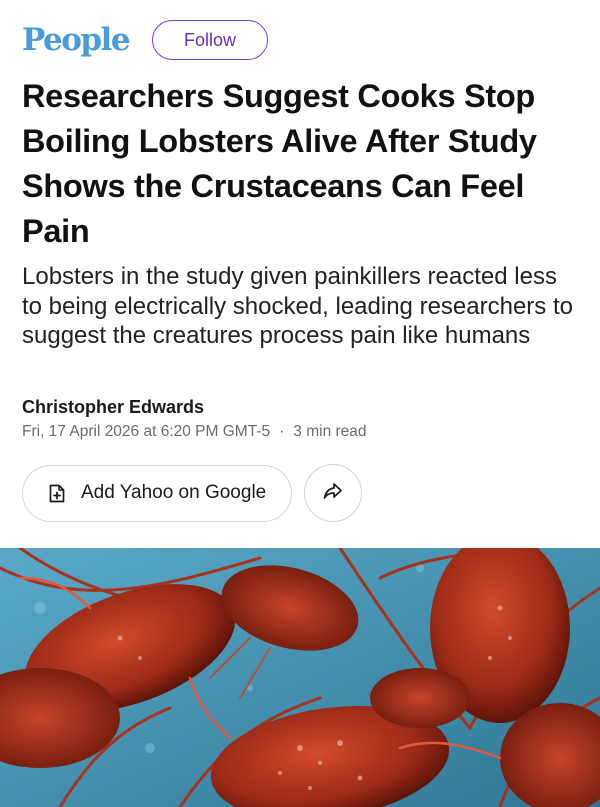 The width and height of the screenshot is (600, 807). What do you see at coordinates (146, 431) in the screenshot?
I see `publish-date: Fri, 17 April 2026 at 6:20 PM GMT-5` at bounding box center [146, 431].